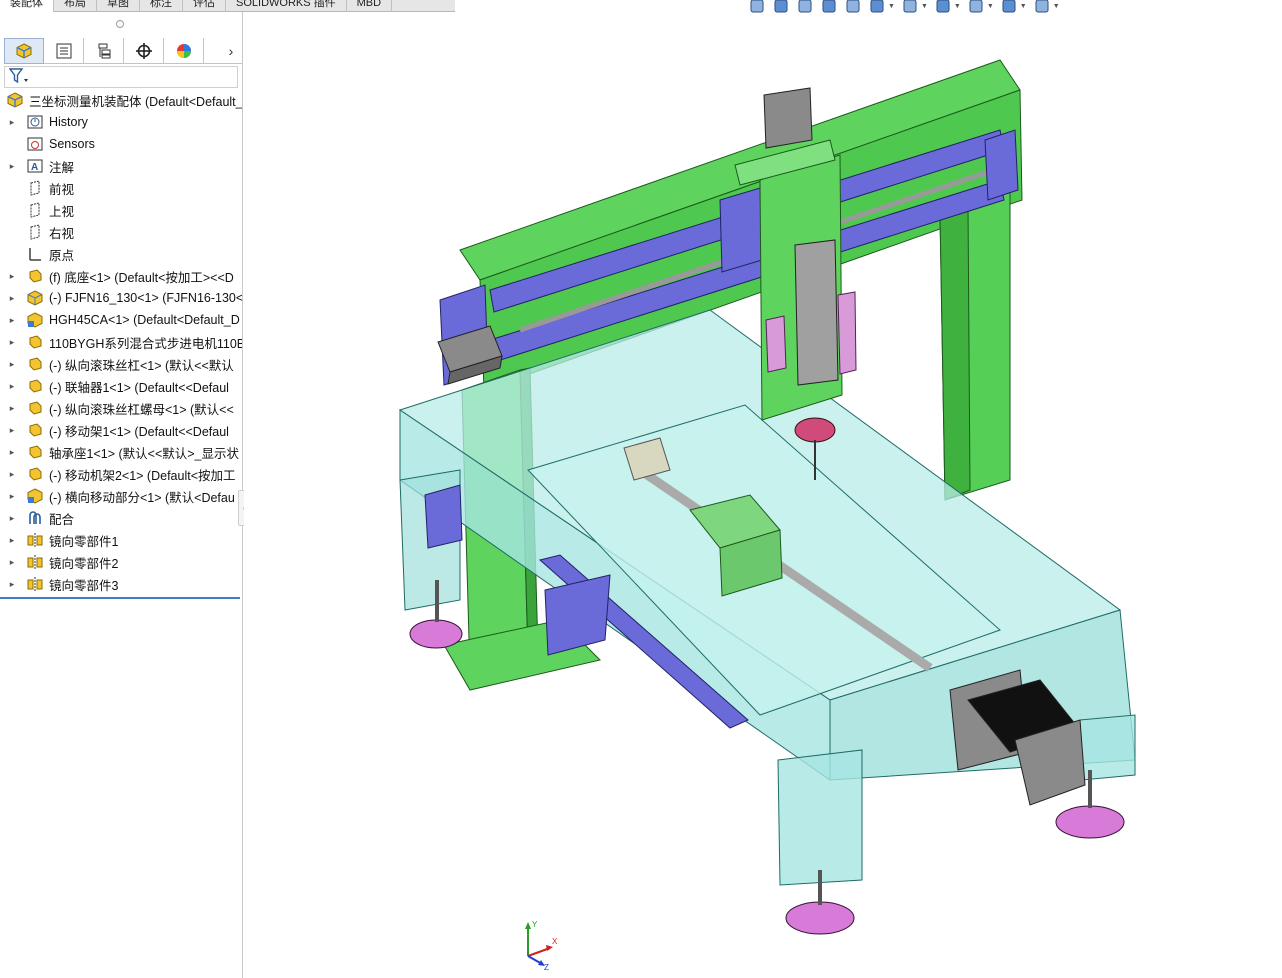 This screenshot has width=1282, height=978. Describe the element at coordinates (64, 51) in the screenshot. I see `property-manager-icon` at that location.